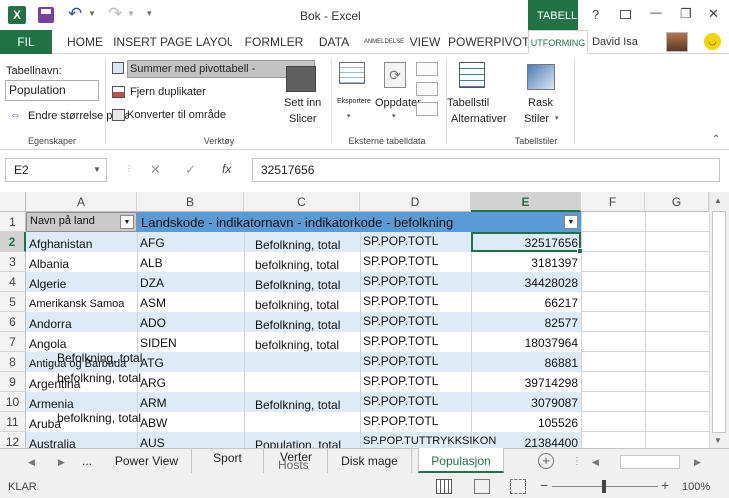 The height and width of the screenshot is (498, 729). I want to click on row-header-1: 1, so click(13, 222).